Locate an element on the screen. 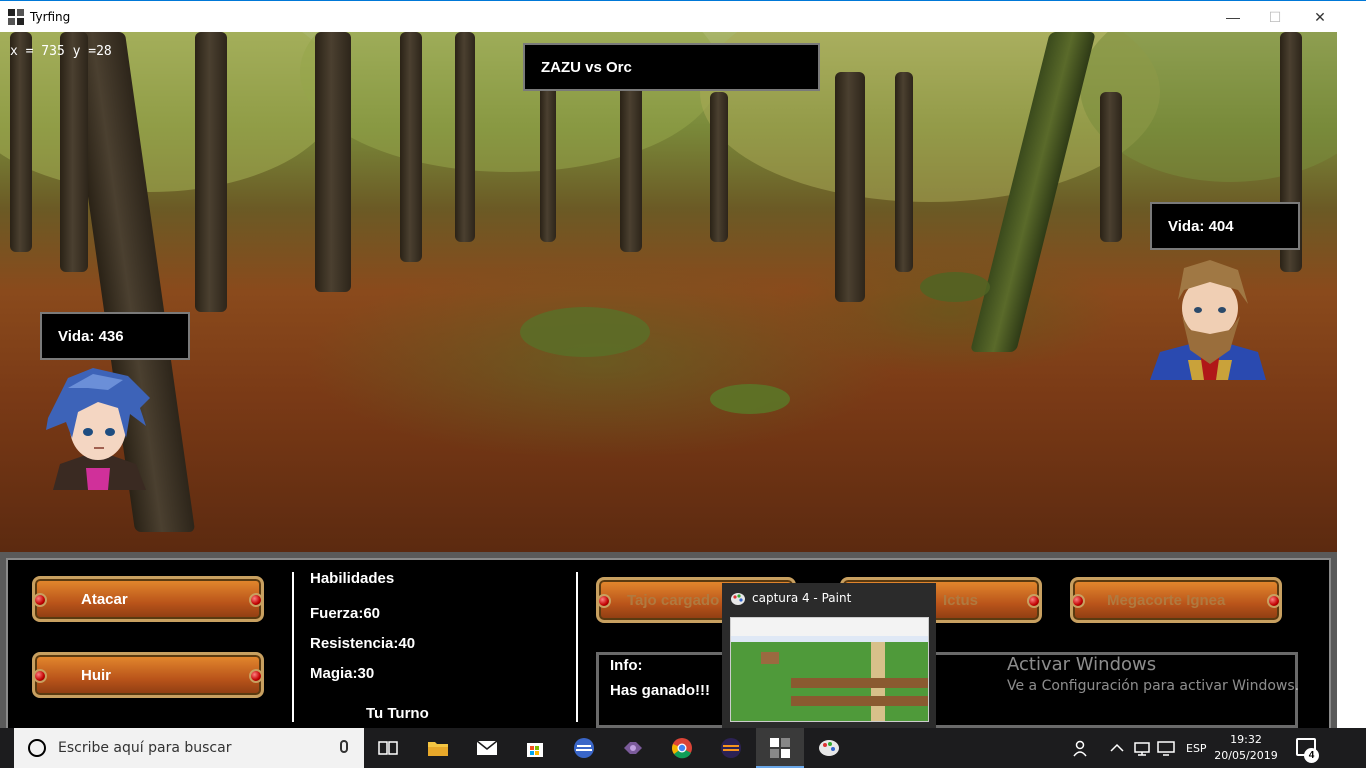 The height and width of the screenshot is (768, 1366). file-explorer-icon is located at coordinates (438, 748).